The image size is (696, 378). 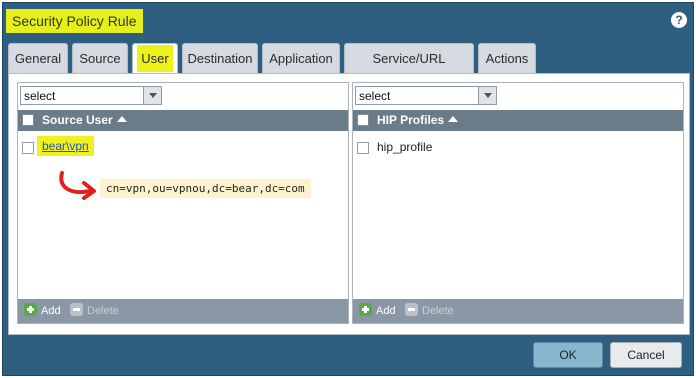 I want to click on table-row: hip_profile, so click(x=518, y=147).